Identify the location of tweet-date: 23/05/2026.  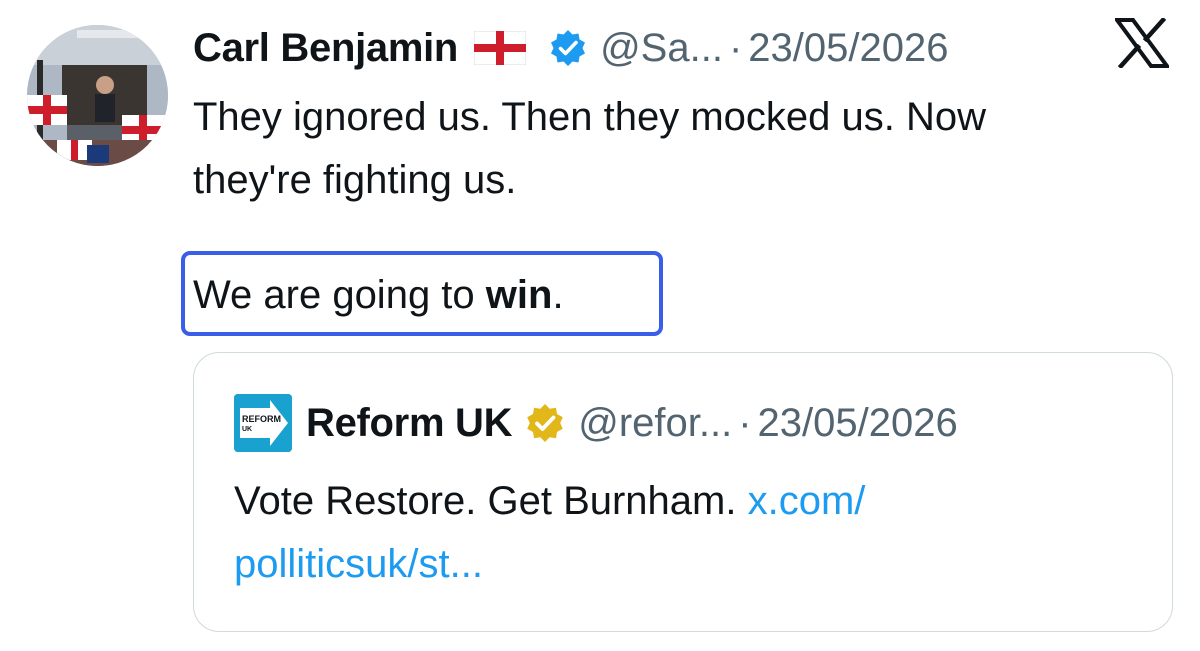
(848, 48).